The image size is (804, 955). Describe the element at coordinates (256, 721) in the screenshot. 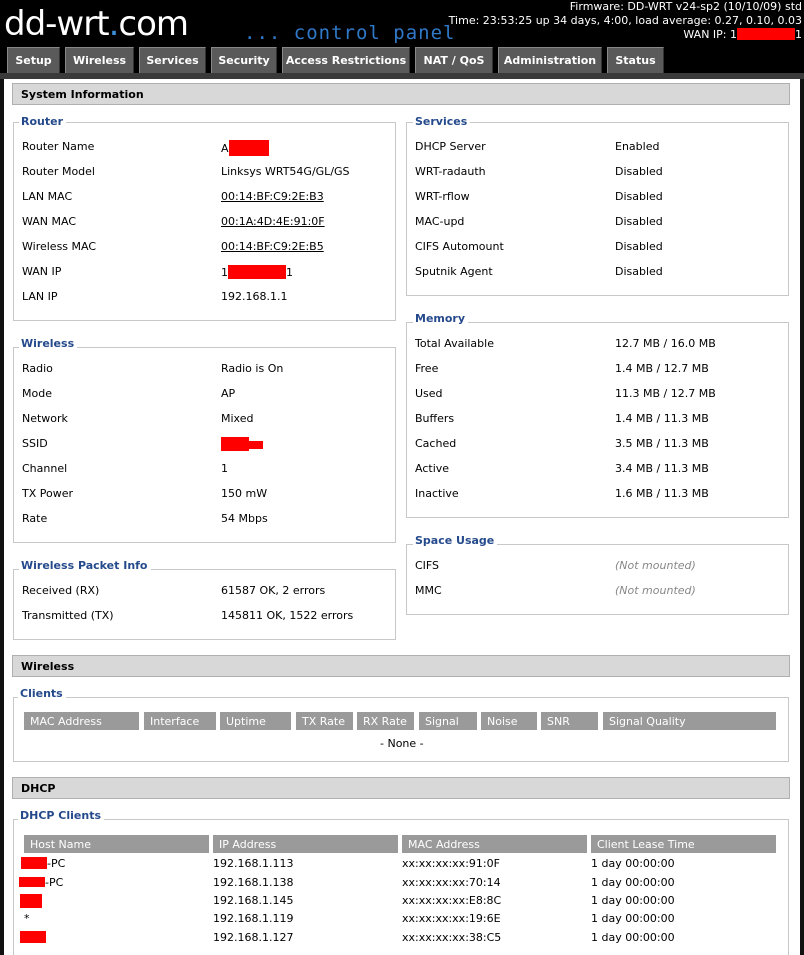

I see `column-header: Uptime` at that location.